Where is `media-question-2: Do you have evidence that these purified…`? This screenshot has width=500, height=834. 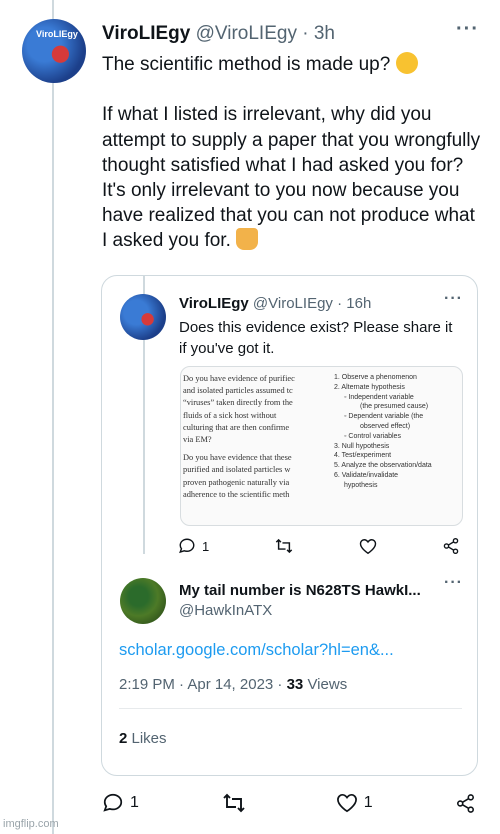 media-question-2: Do you have evidence that these purified… is located at coordinates (237, 476).